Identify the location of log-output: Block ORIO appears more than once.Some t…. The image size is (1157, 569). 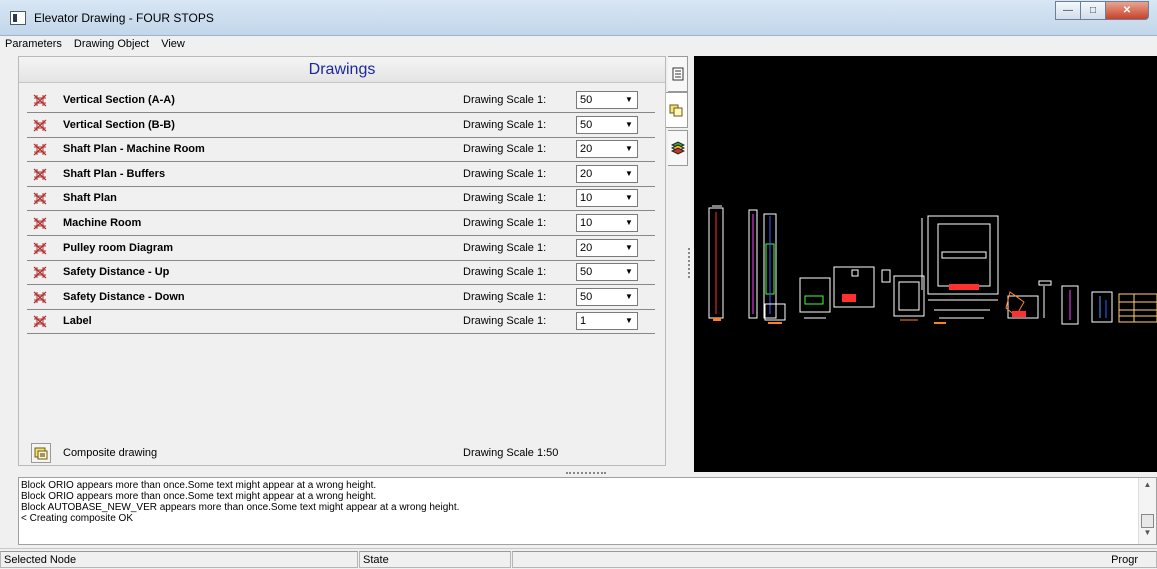
(587, 511).